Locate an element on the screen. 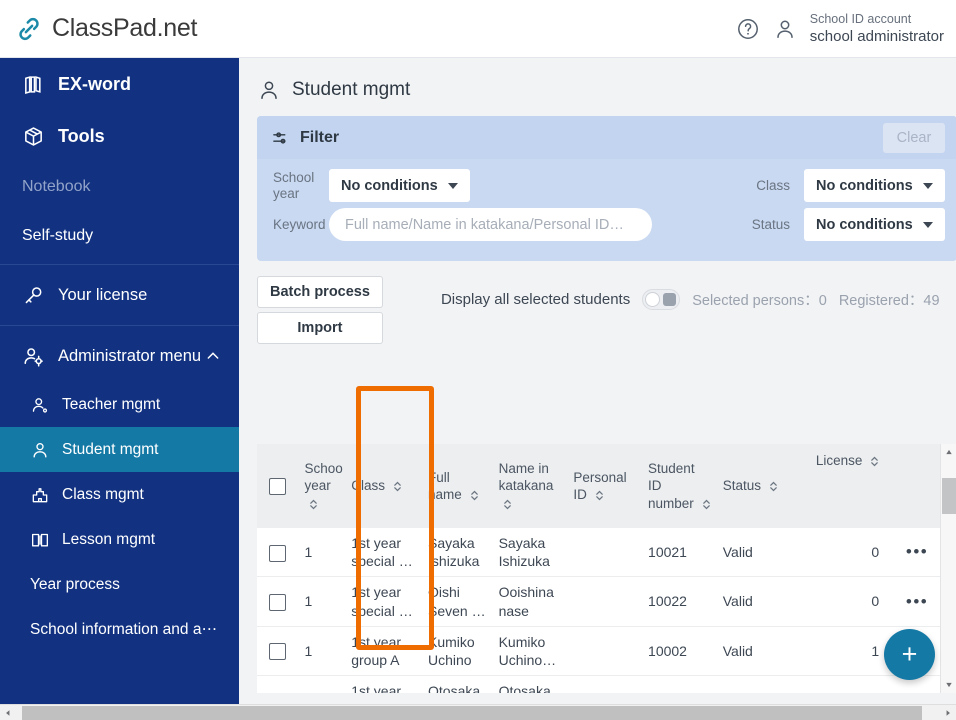 This screenshot has width=956, height=720. sidebar-item-self-study: Self-study is located at coordinates (119, 235).